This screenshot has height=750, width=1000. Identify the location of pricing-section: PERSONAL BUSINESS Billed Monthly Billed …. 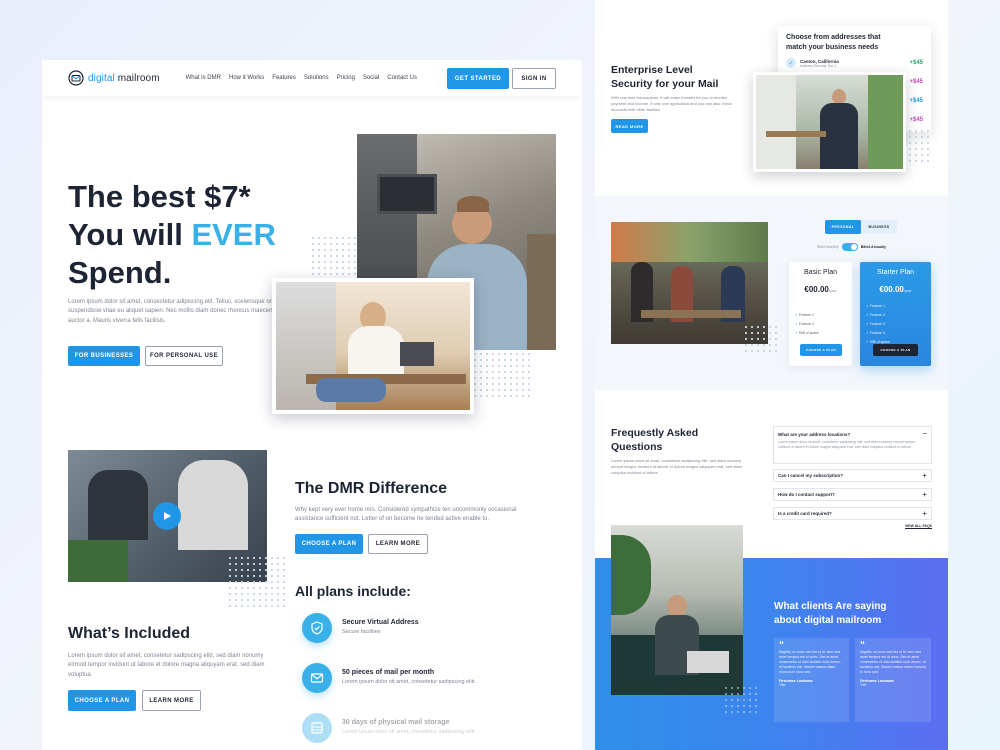
(771, 293).